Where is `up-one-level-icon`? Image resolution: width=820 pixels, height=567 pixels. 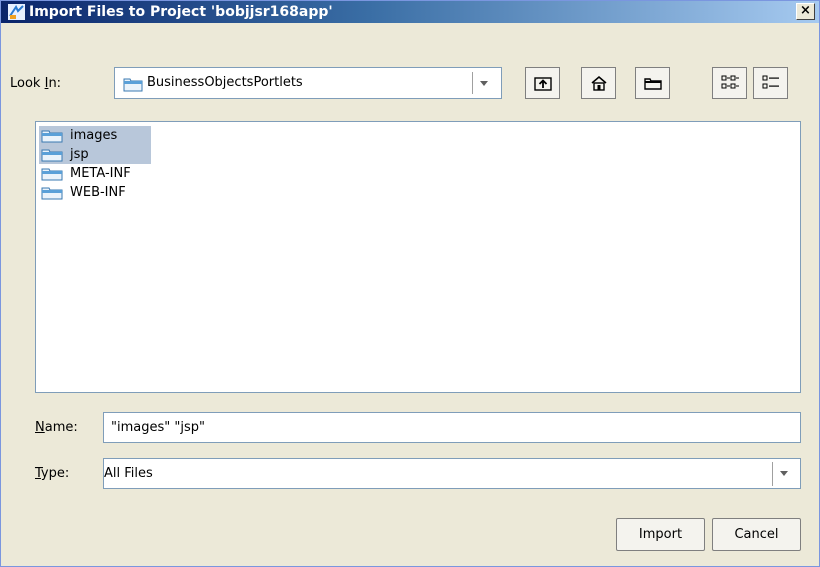 up-one-level-icon is located at coordinates (543, 84).